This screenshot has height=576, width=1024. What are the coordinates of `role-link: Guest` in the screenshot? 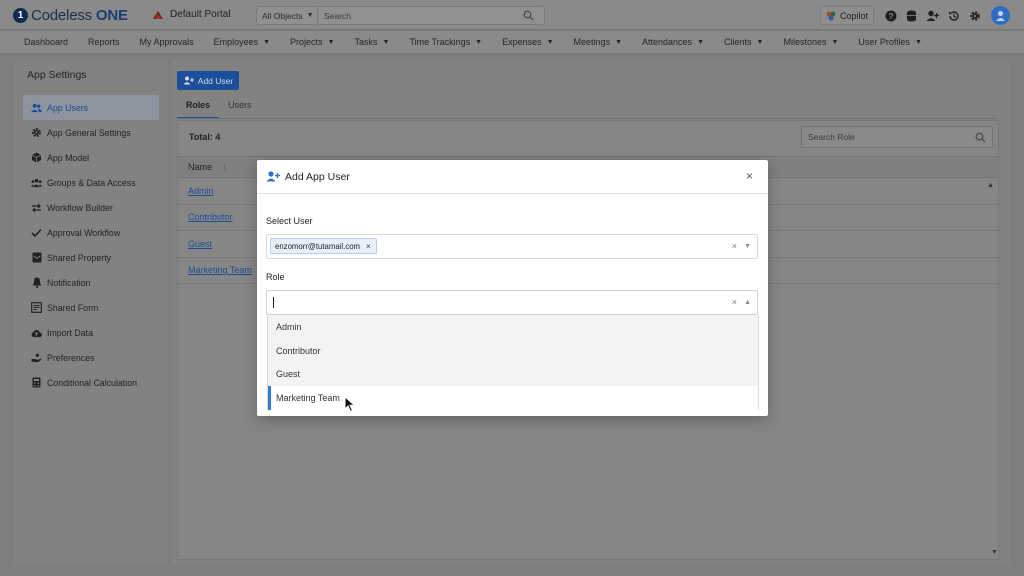 It's located at (200, 244).